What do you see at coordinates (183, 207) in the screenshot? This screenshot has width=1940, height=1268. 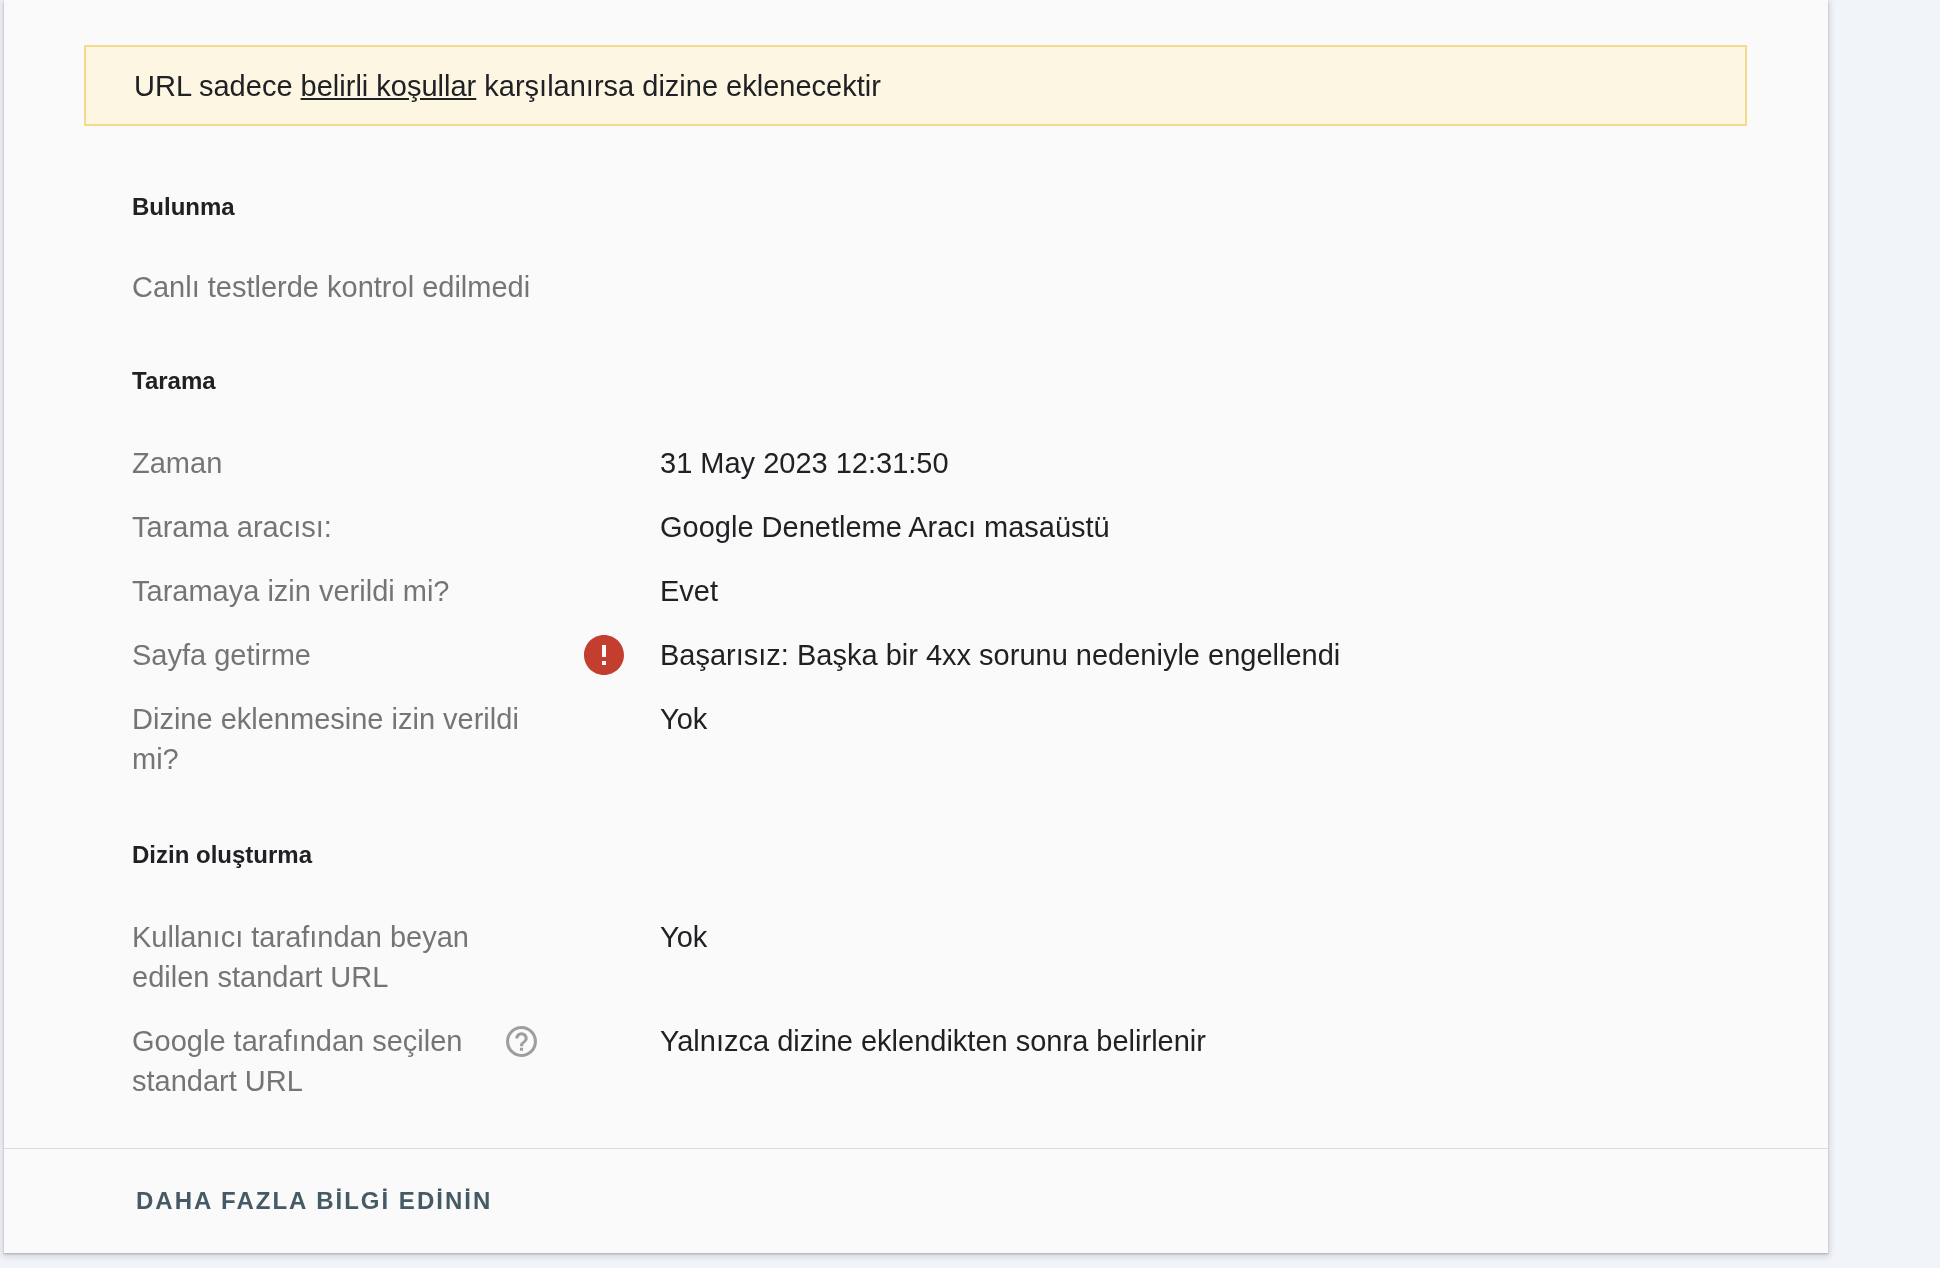 I see `section-heading: Bulunma` at bounding box center [183, 207].